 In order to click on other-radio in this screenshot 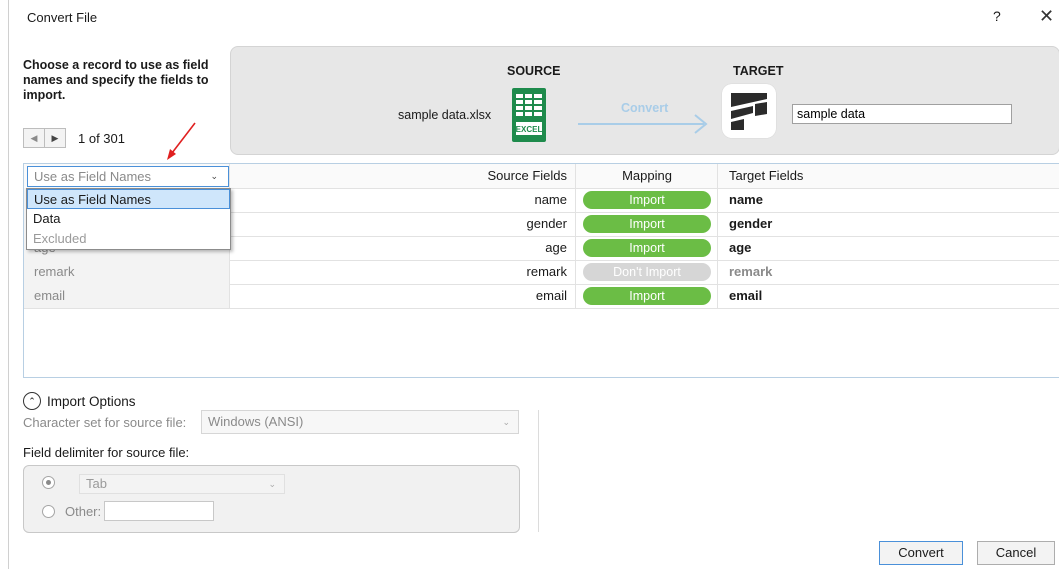, I will do `click(48, 511)`.